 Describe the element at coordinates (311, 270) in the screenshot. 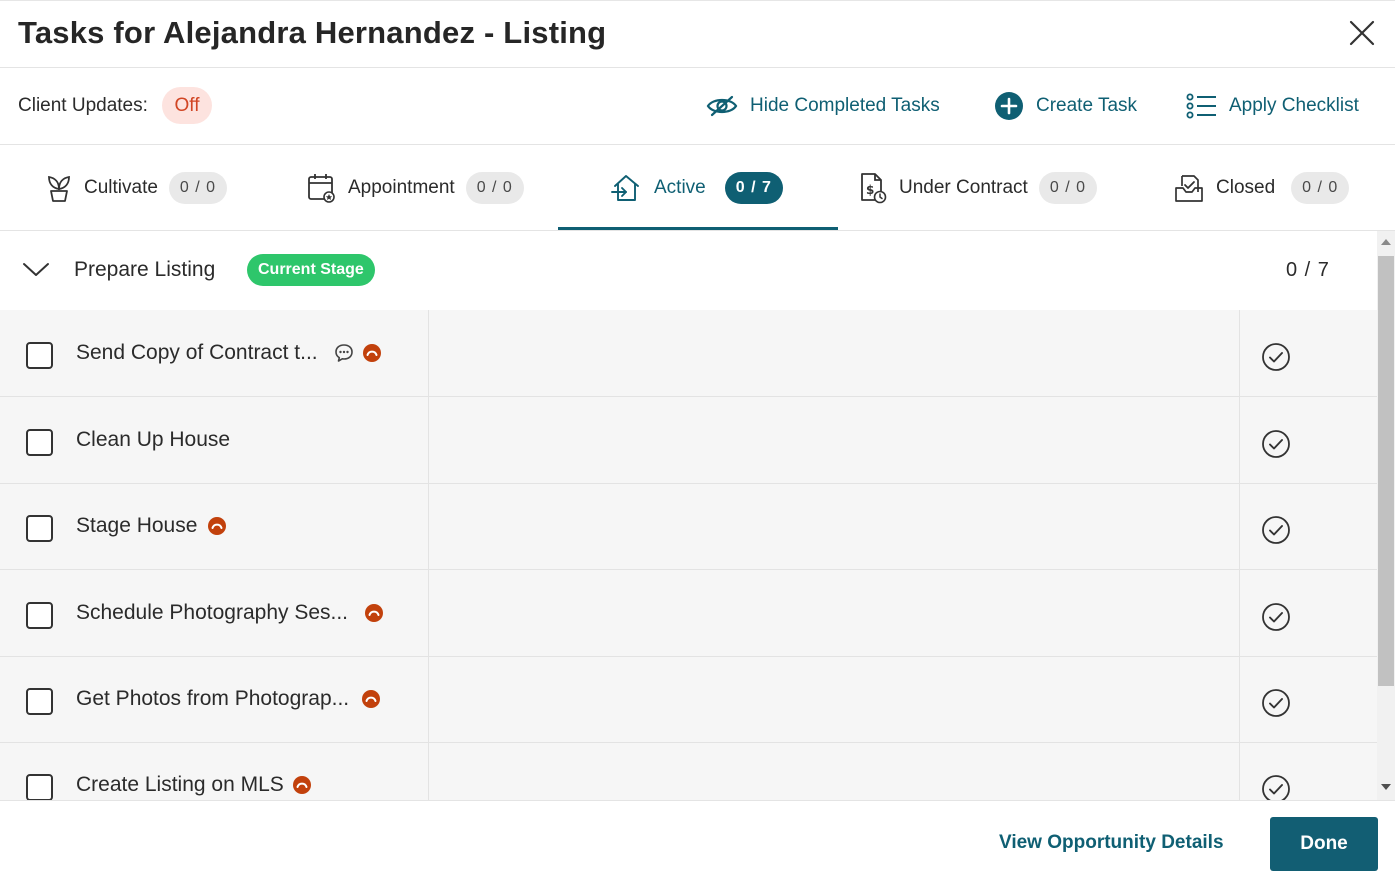

I see `current-stage-badge: Current Stage` at that location.